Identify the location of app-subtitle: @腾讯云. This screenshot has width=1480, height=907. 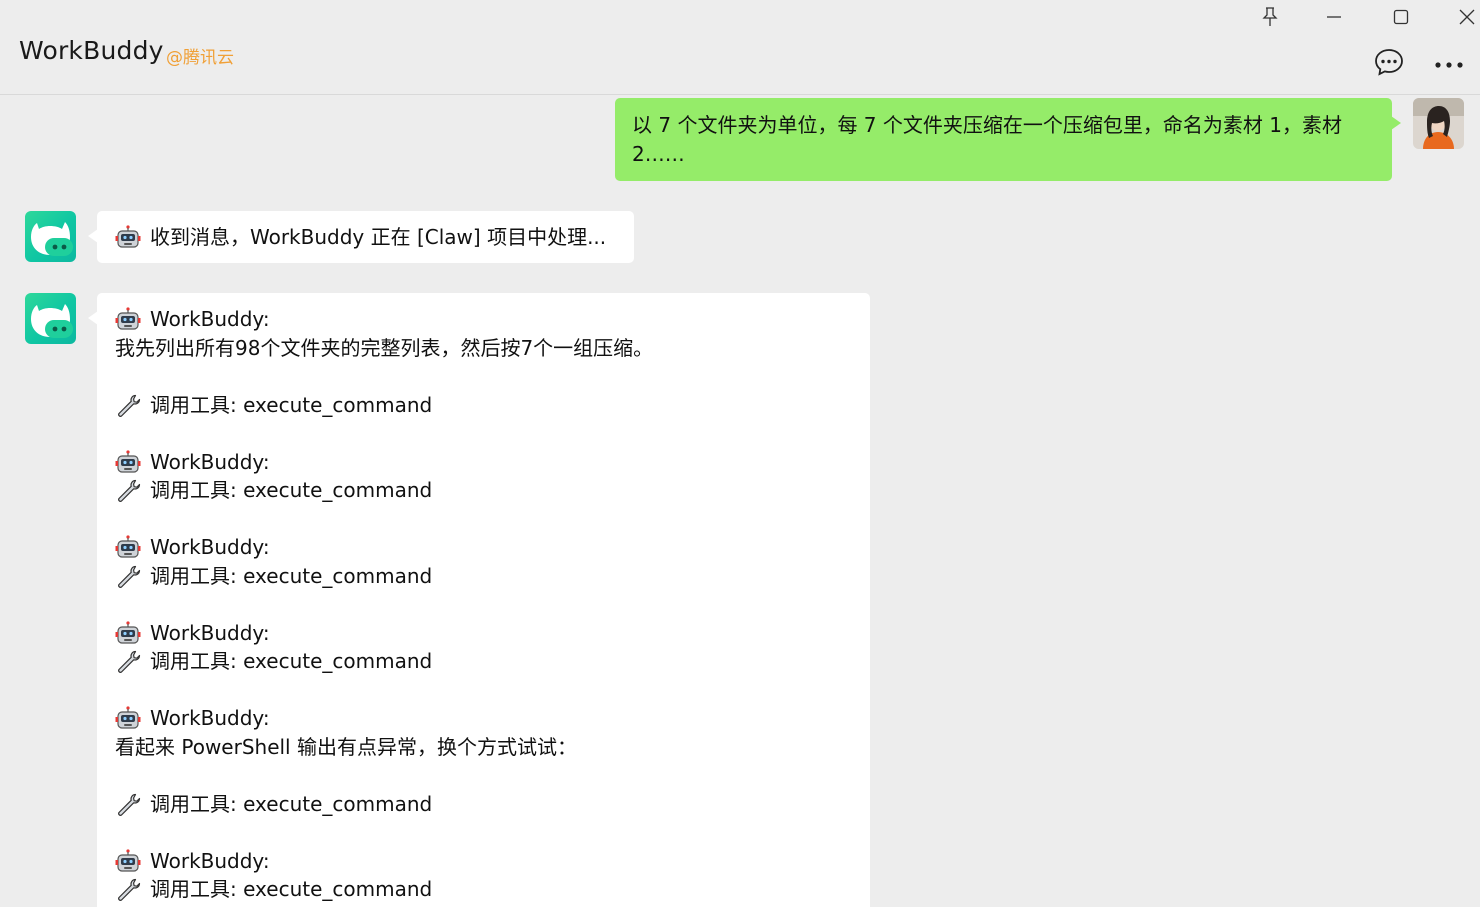
(200, 58).